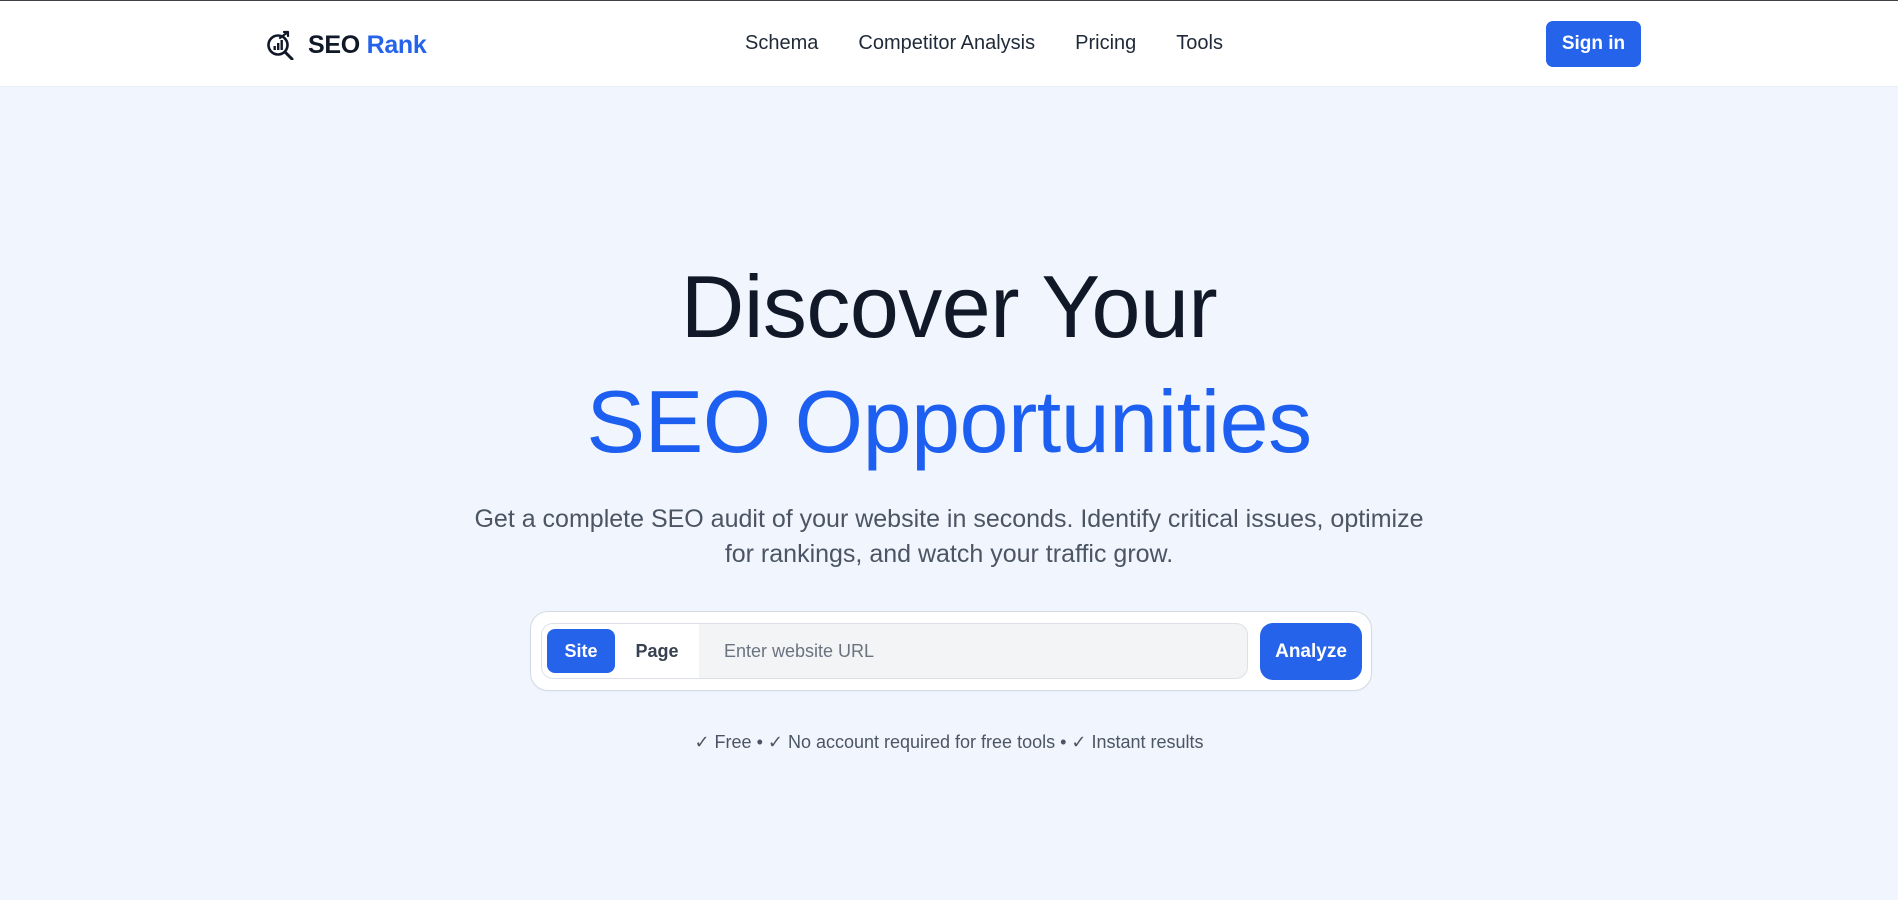  What do you see at coordinates (396, 44) in the screenshot?
I see `brand-name-rank: Rank` at bounding box center [396, 44].